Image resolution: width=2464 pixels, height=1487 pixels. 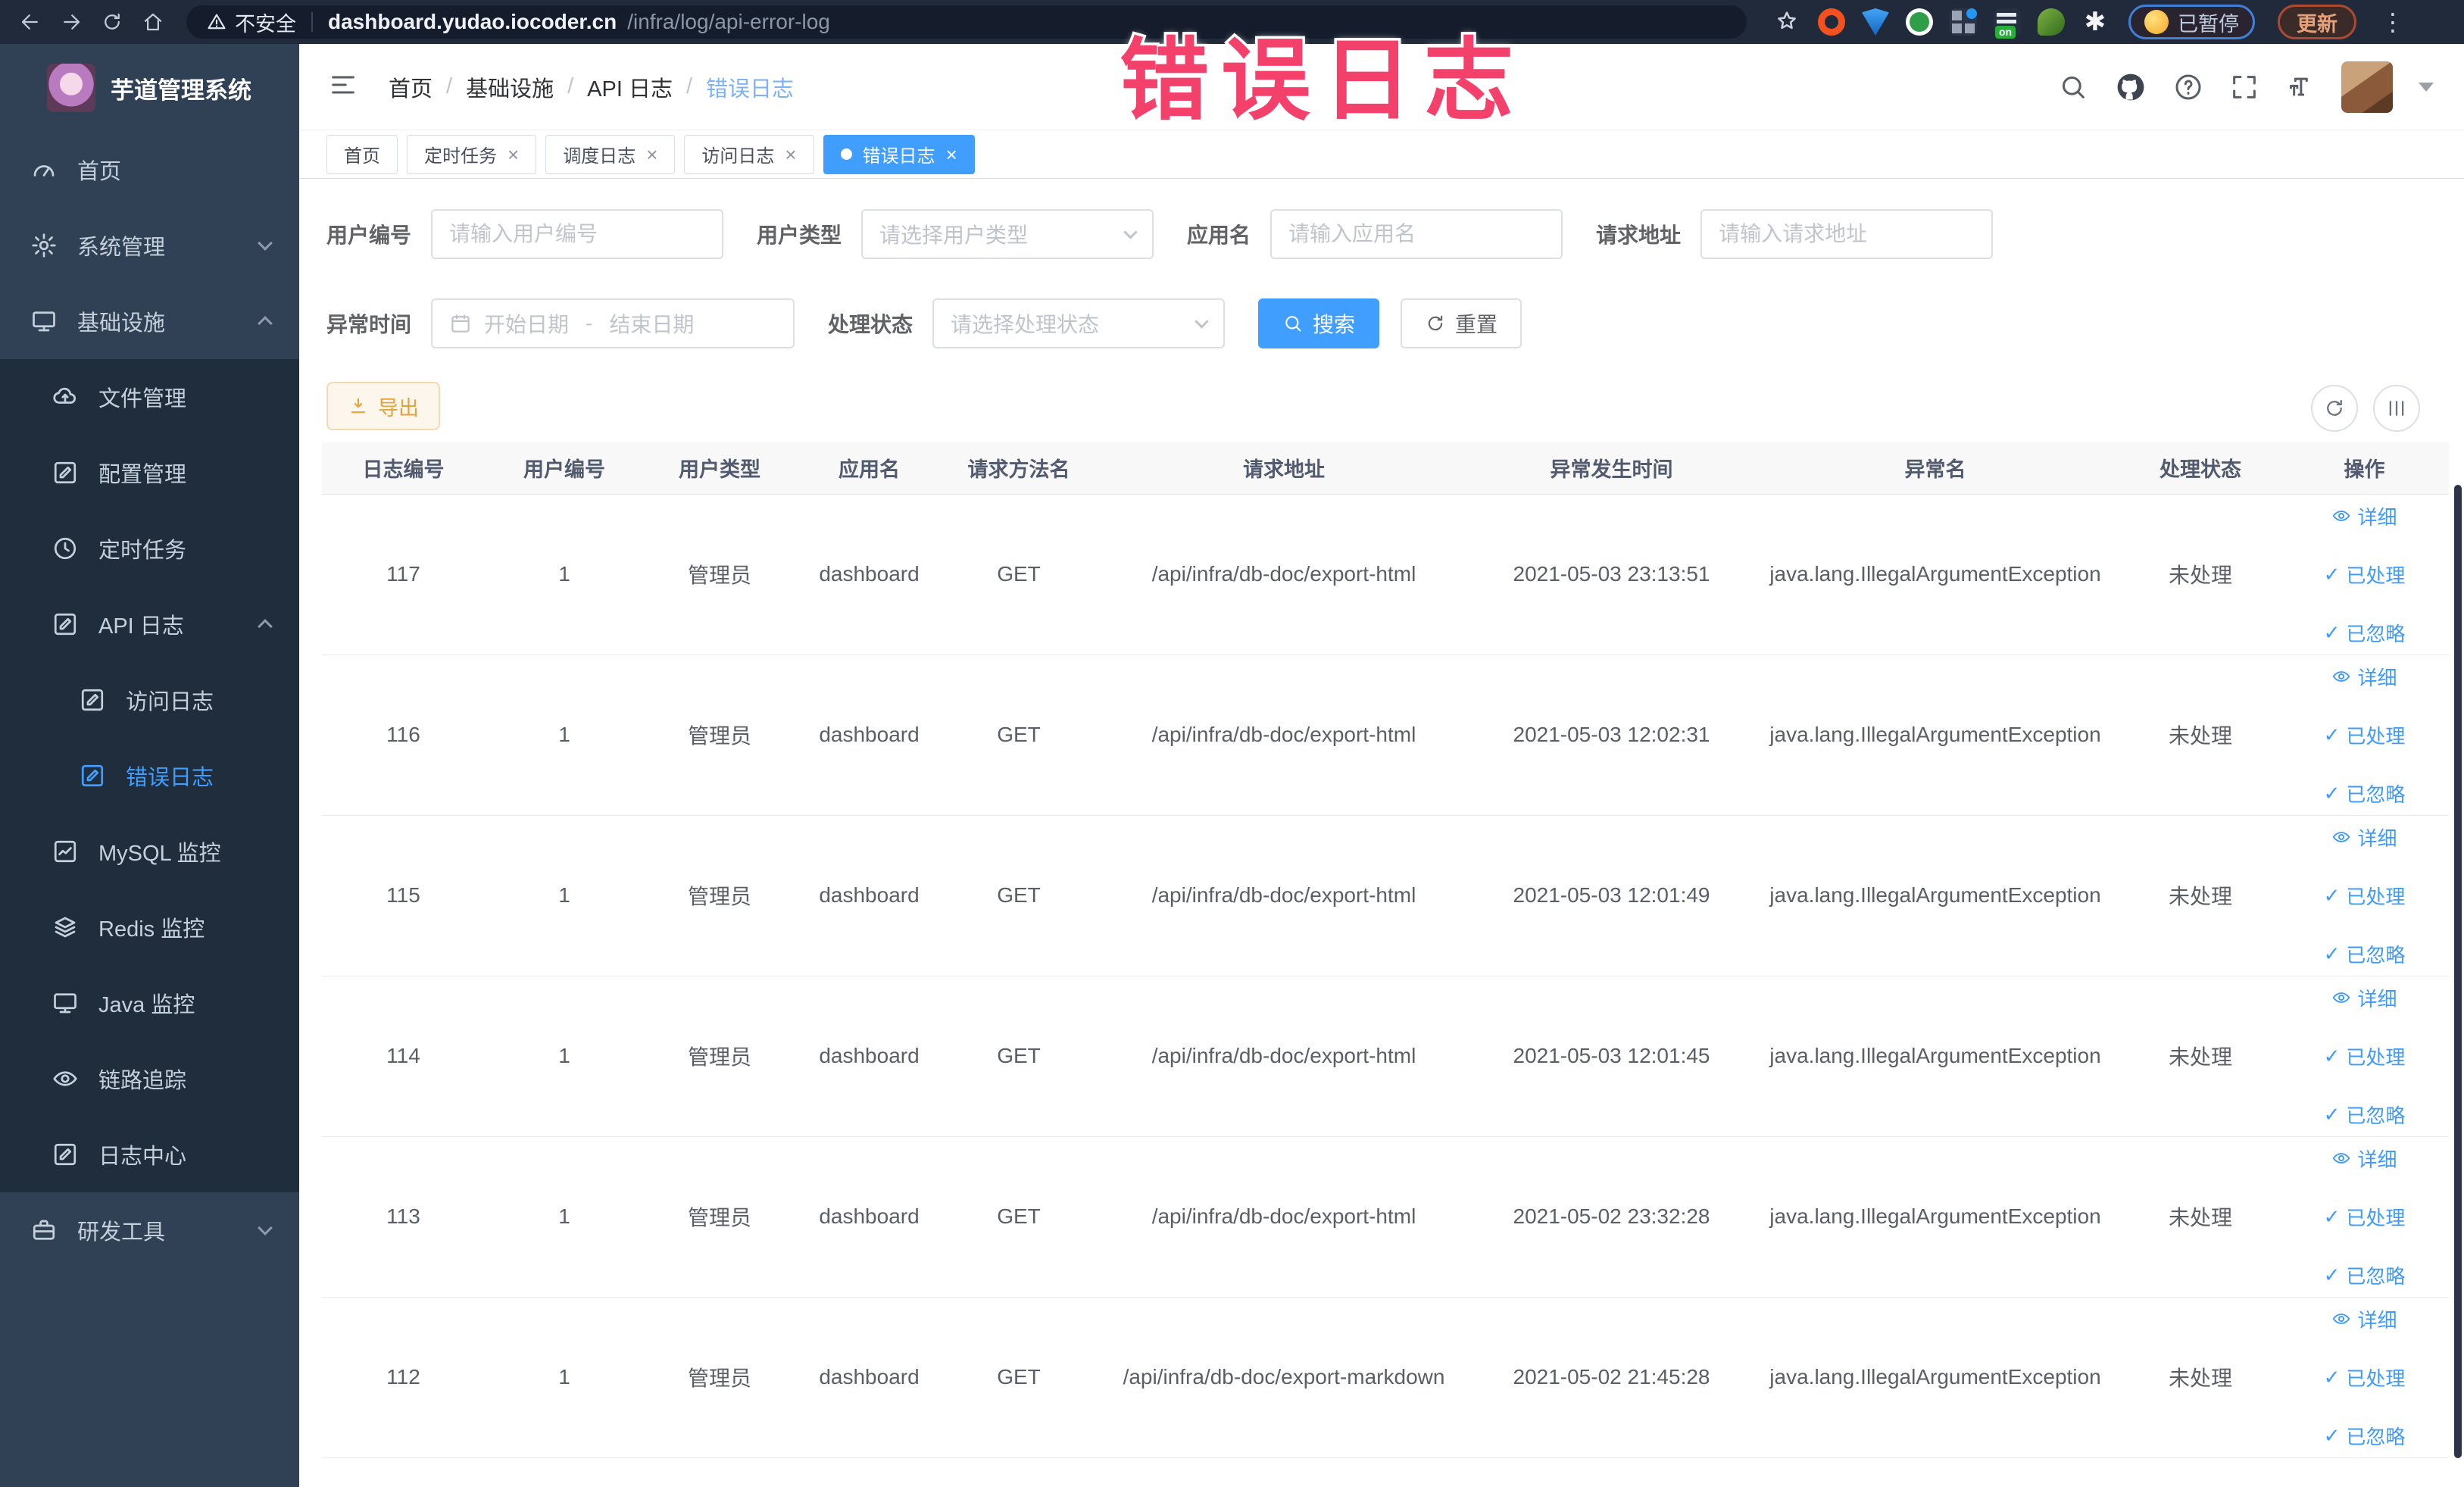 I want to click on user-id-field, so click(x=577, y=234).